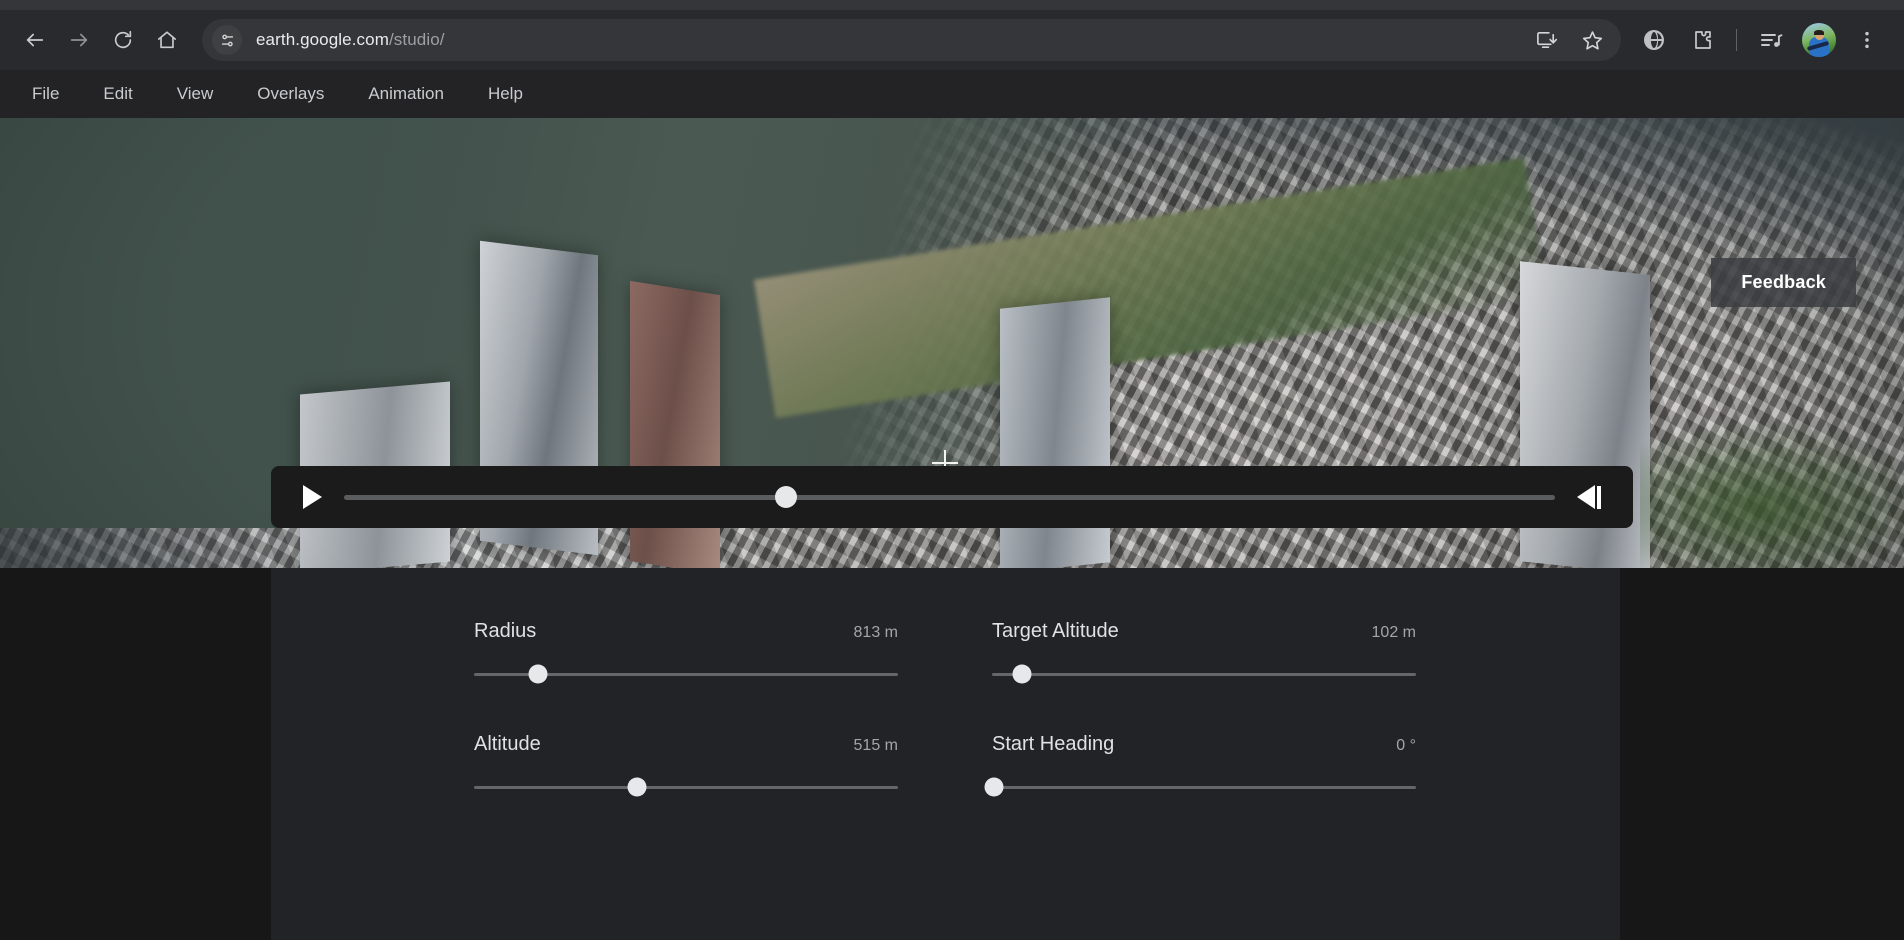  I want to click on menu-item-help: Help, so click(505, 94).